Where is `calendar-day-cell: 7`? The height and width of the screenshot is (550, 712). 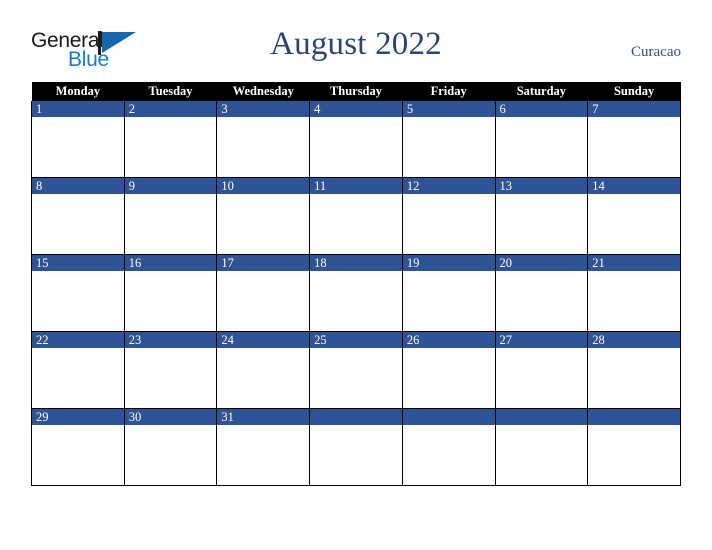
calendar-day-cell: 7 is located at coordinates (634, 139).